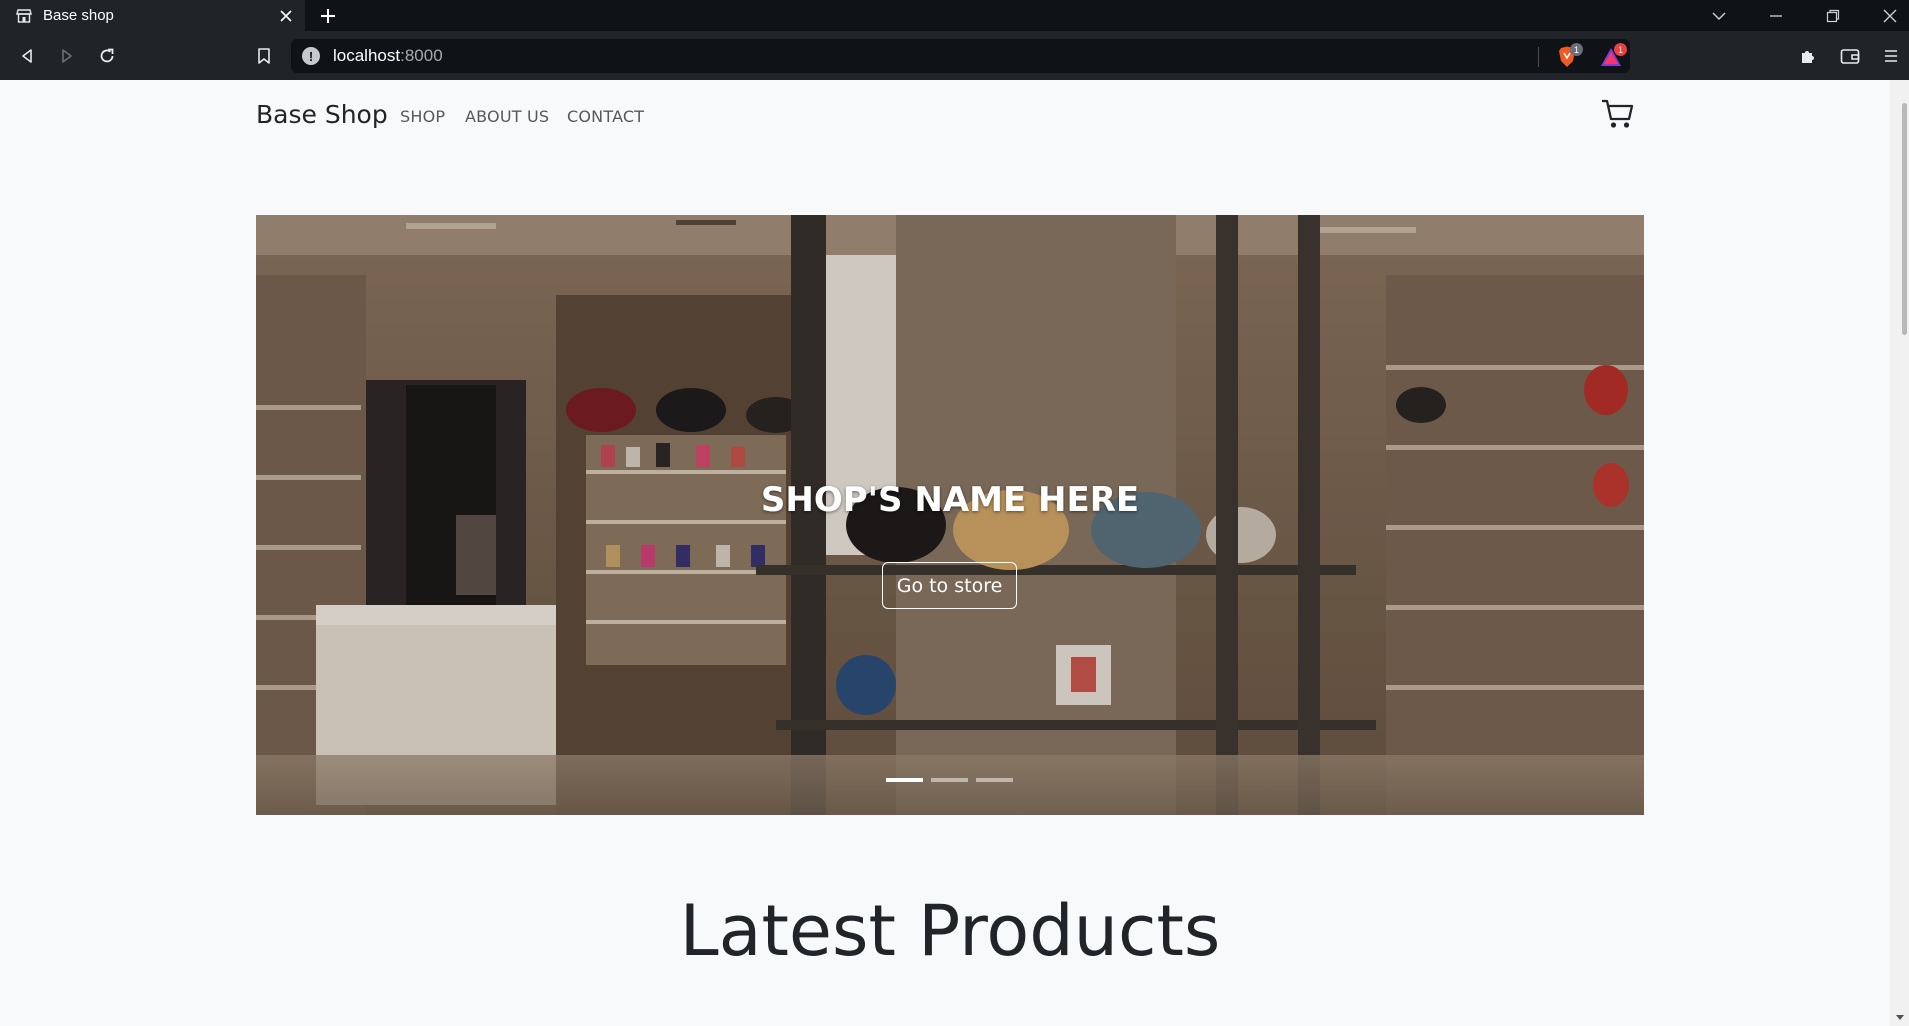 The image size is (1909, 1026). What do you see at coordinates (152, 15) in the screenshot?
I see `tab-base-shop: Base shop` at bounding box center [152, 15].